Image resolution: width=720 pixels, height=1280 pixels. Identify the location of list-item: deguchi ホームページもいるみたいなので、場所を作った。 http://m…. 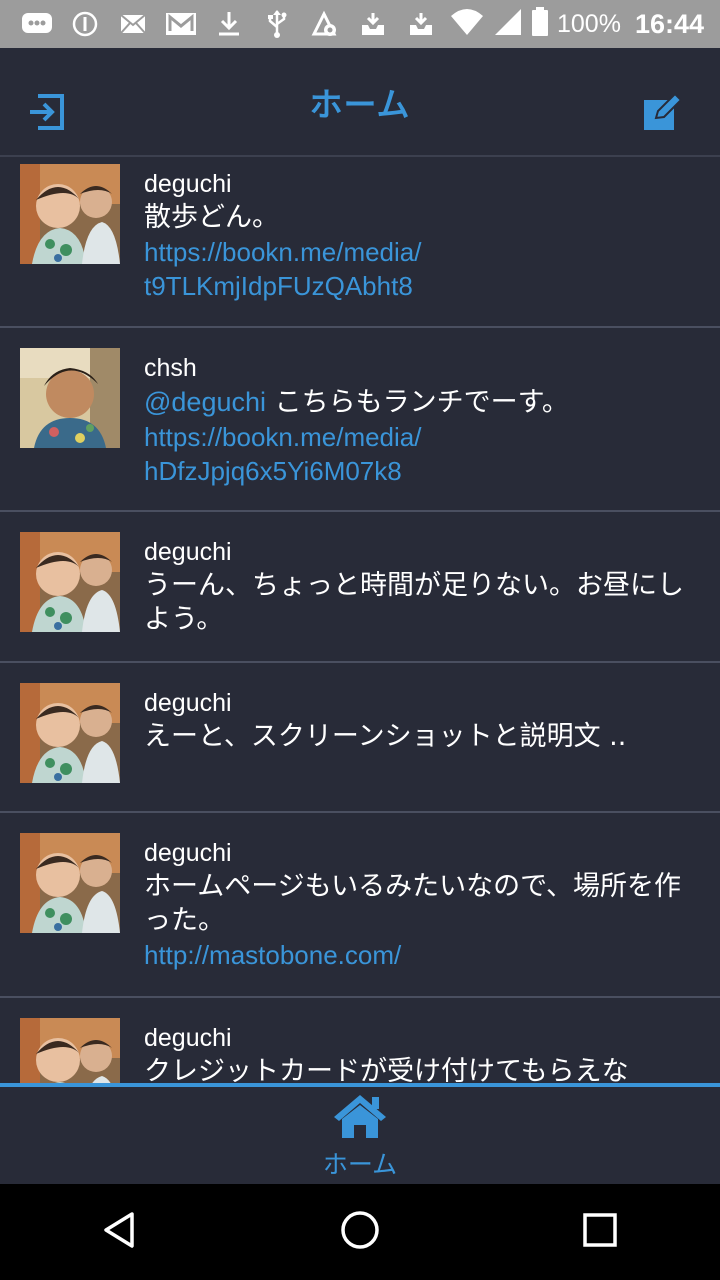
(360, 905).